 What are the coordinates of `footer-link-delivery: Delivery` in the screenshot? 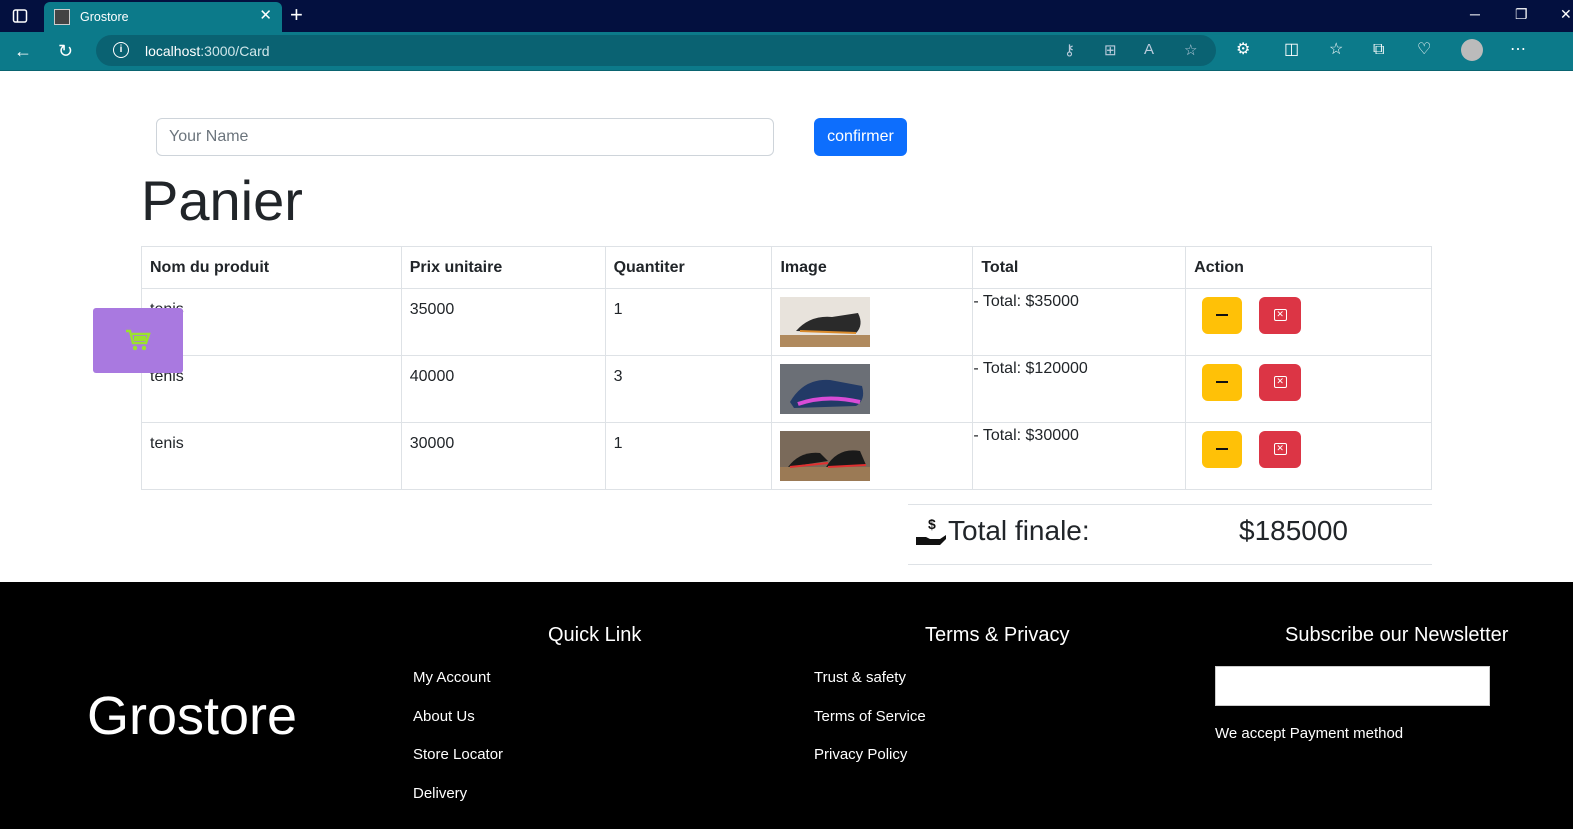 It's located at (440, 793).